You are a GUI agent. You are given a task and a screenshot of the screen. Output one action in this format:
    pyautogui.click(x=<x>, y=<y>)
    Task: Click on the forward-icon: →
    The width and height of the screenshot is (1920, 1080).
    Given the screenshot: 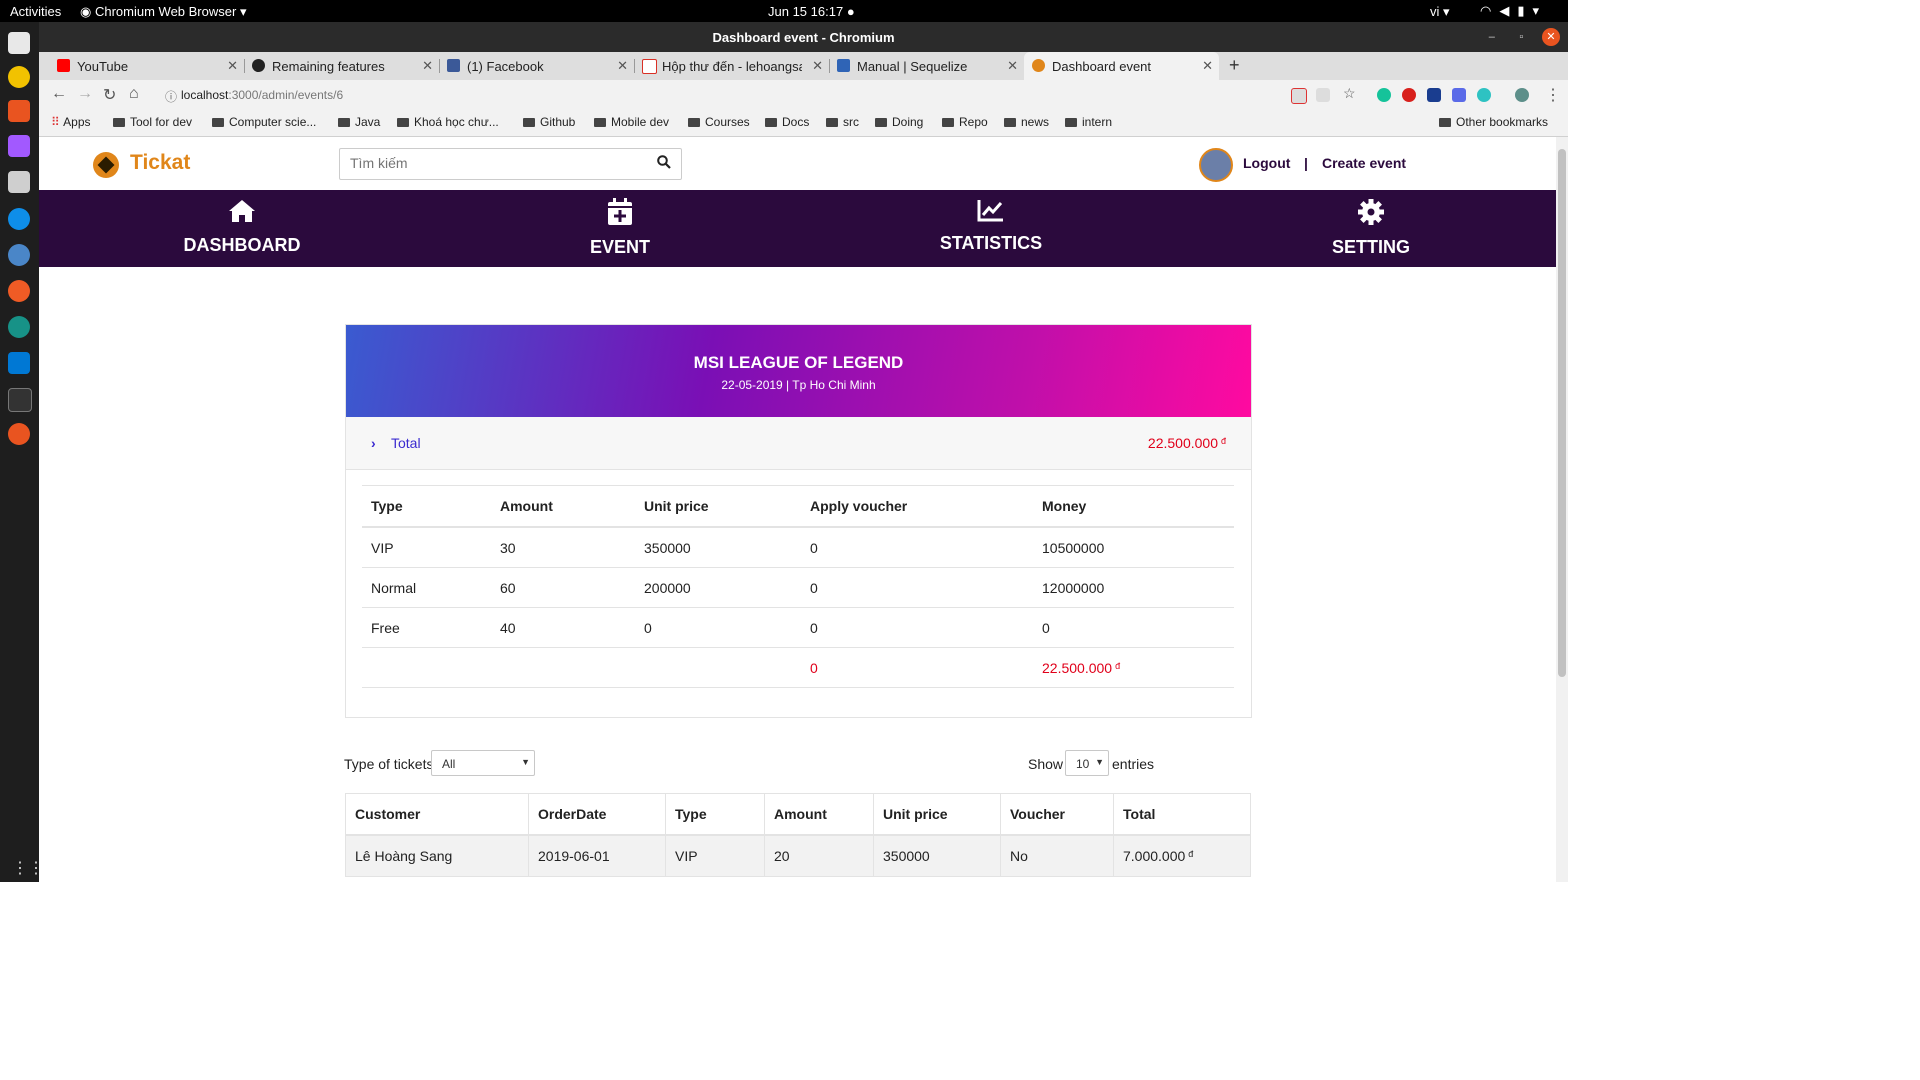 What is the action you would take?
    pyautogui.click(x=85, y=94)
    